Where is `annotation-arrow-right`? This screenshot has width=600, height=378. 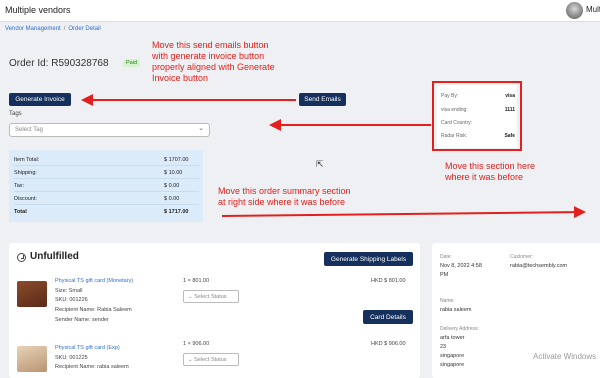 annotation-arrow-right is located at coordinates (403, 212).